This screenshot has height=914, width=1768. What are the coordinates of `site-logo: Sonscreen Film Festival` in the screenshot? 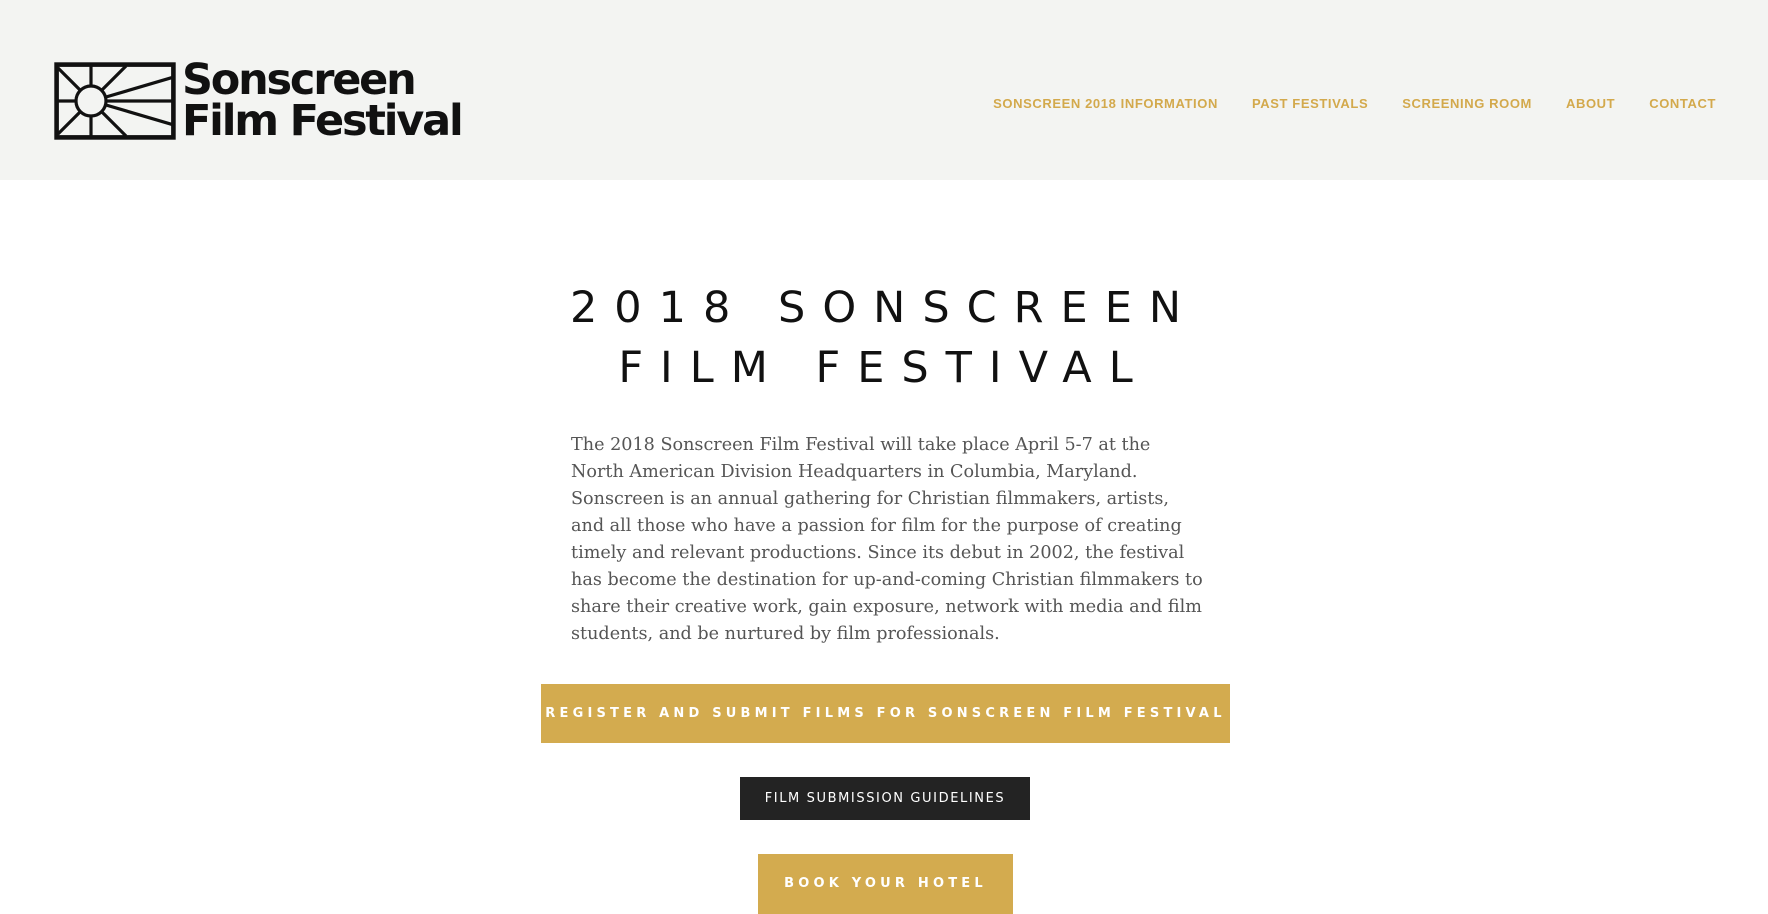 It's located at (259, 100).